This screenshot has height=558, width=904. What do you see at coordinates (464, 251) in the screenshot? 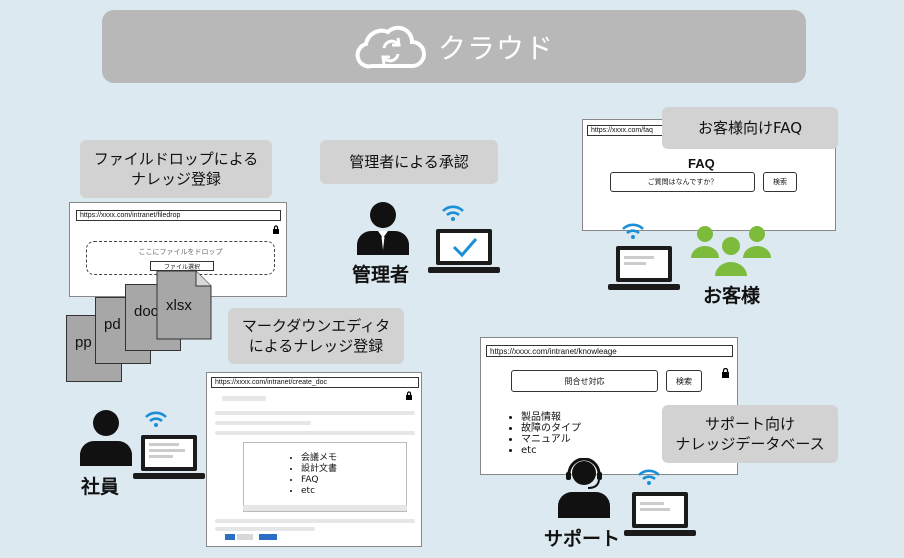
I see `admin-laptop-icon` at bounding box center [464, 251].